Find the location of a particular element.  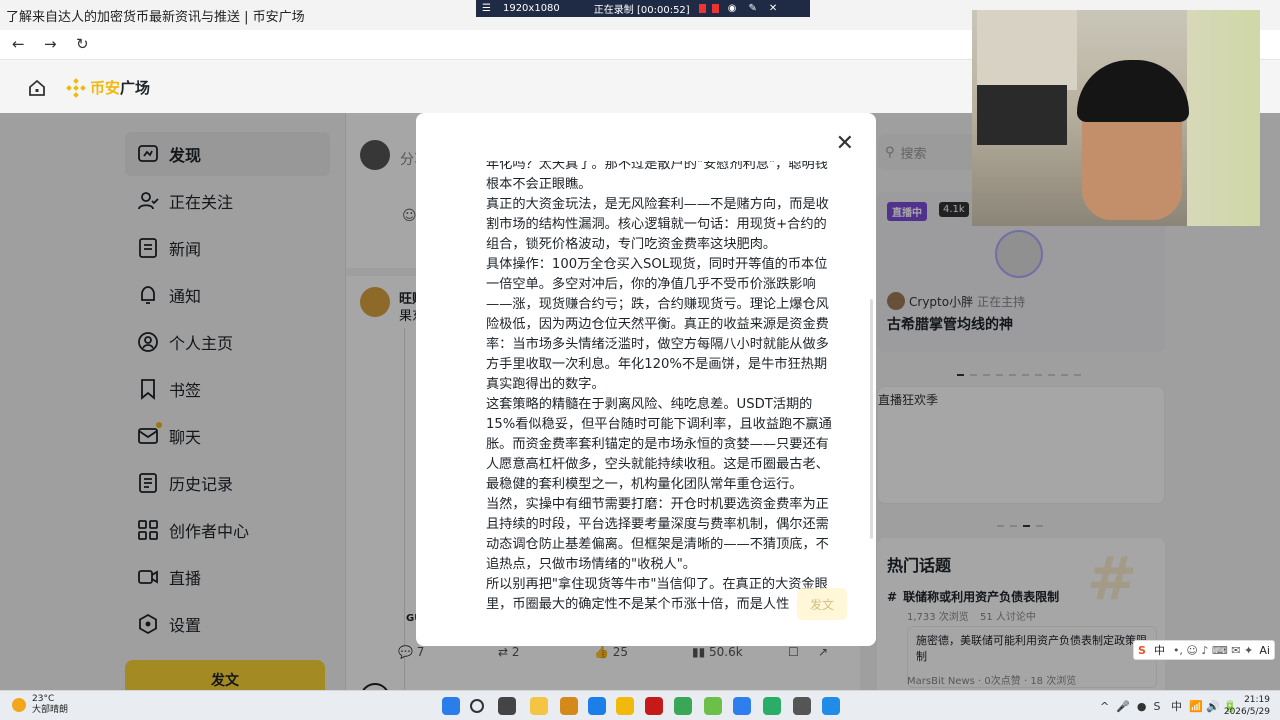

recorder-pen-icon: ✎ is located at coordinates (752, 8).